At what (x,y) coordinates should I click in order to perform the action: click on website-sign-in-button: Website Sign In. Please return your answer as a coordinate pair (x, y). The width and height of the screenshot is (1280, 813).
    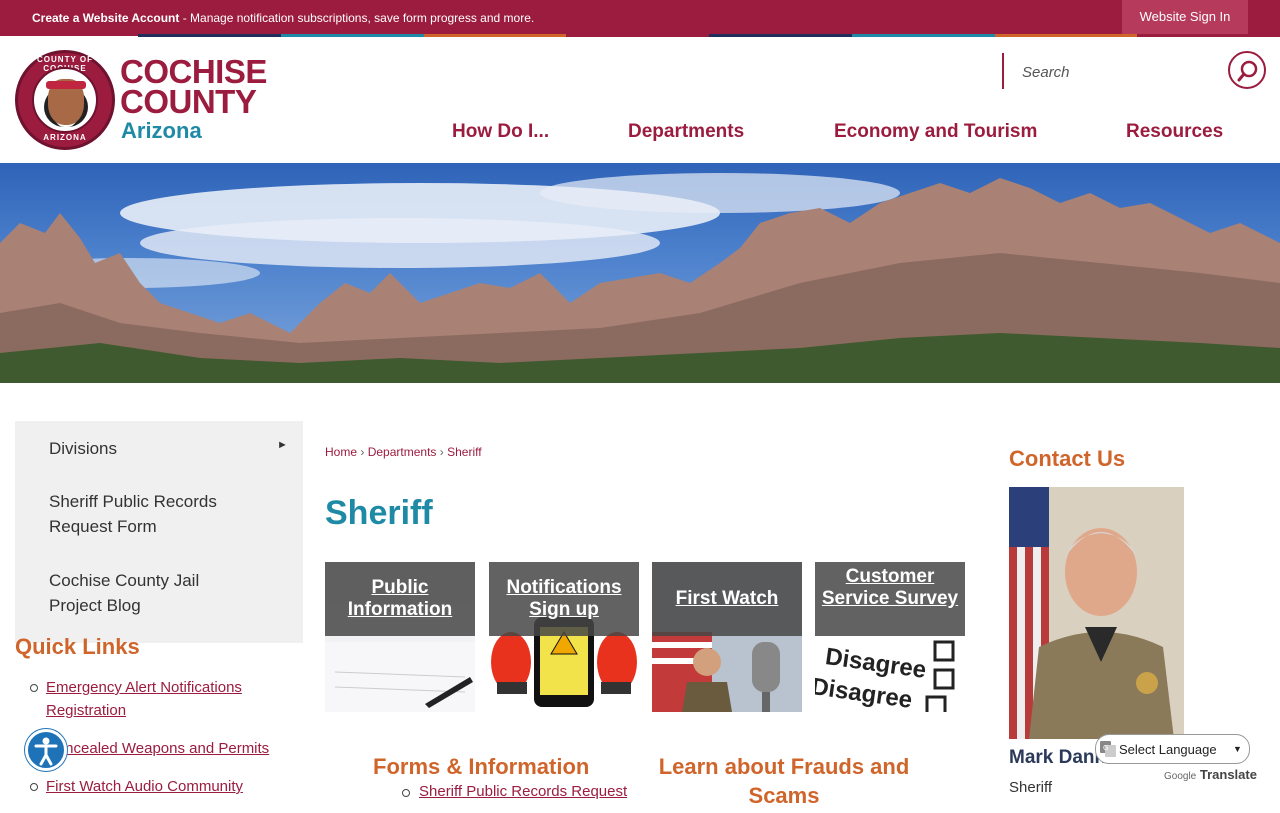
    Looking at the image, I should click on (1185, 17).